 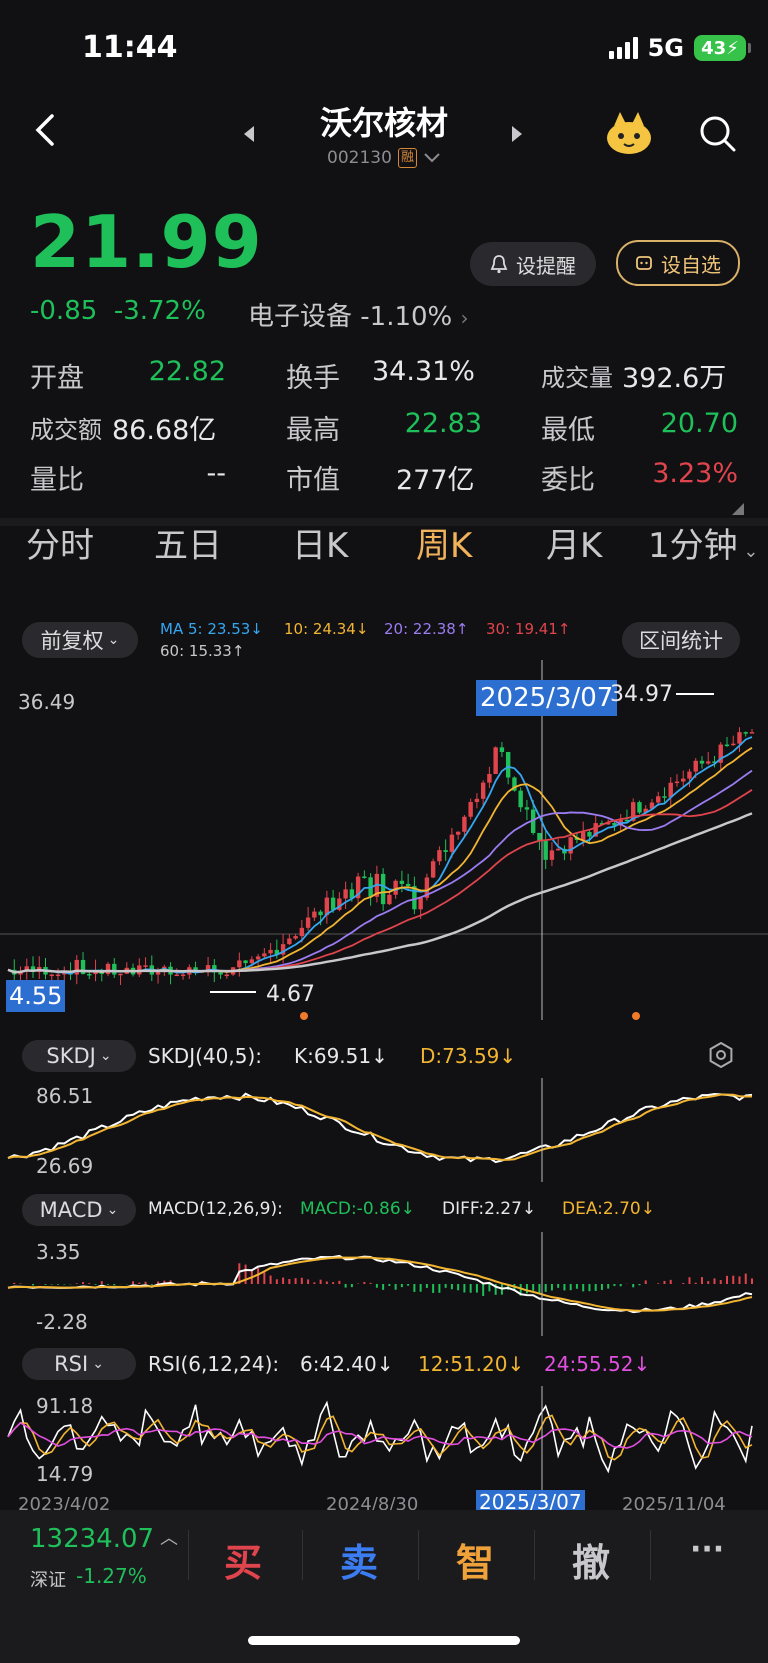 What do you see at coordinates (313, 430) in the screenshot?
I see `stat-label-high: 最高` at bounding box center [313, 430].